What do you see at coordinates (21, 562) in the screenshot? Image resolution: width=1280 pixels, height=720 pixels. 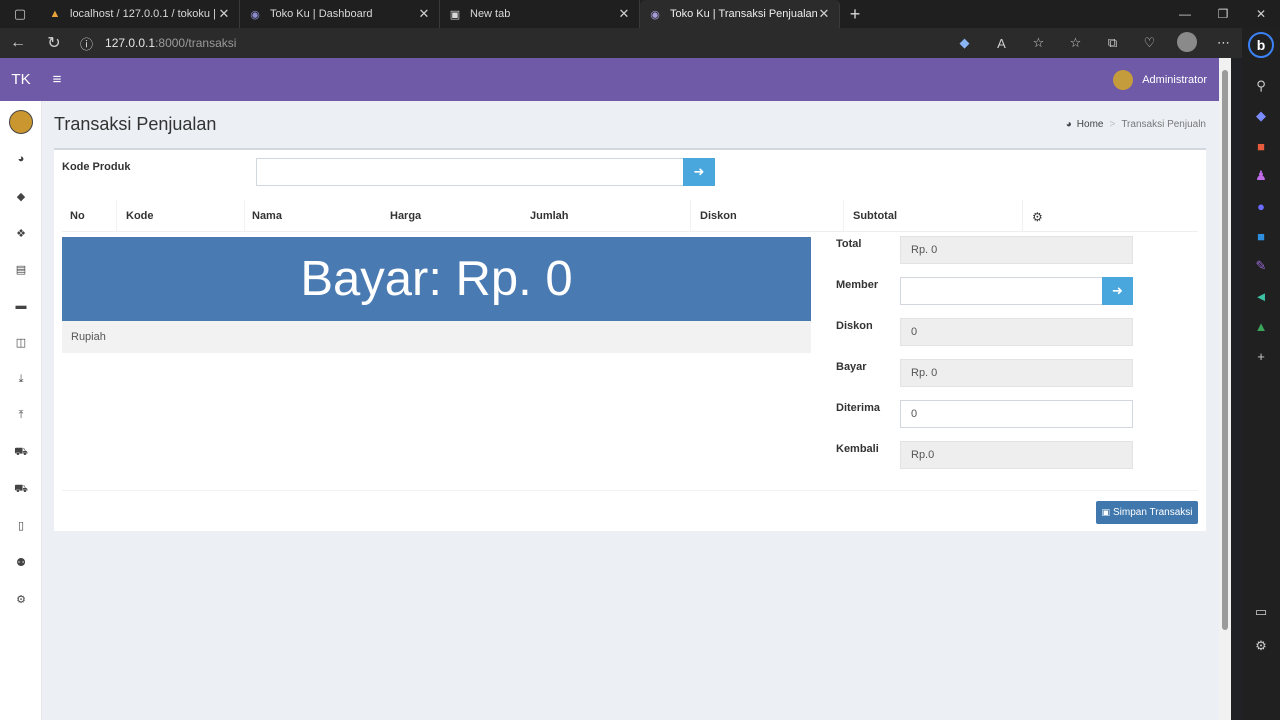 I see `users-icon: ⚉` at bounding box center [21, 562].